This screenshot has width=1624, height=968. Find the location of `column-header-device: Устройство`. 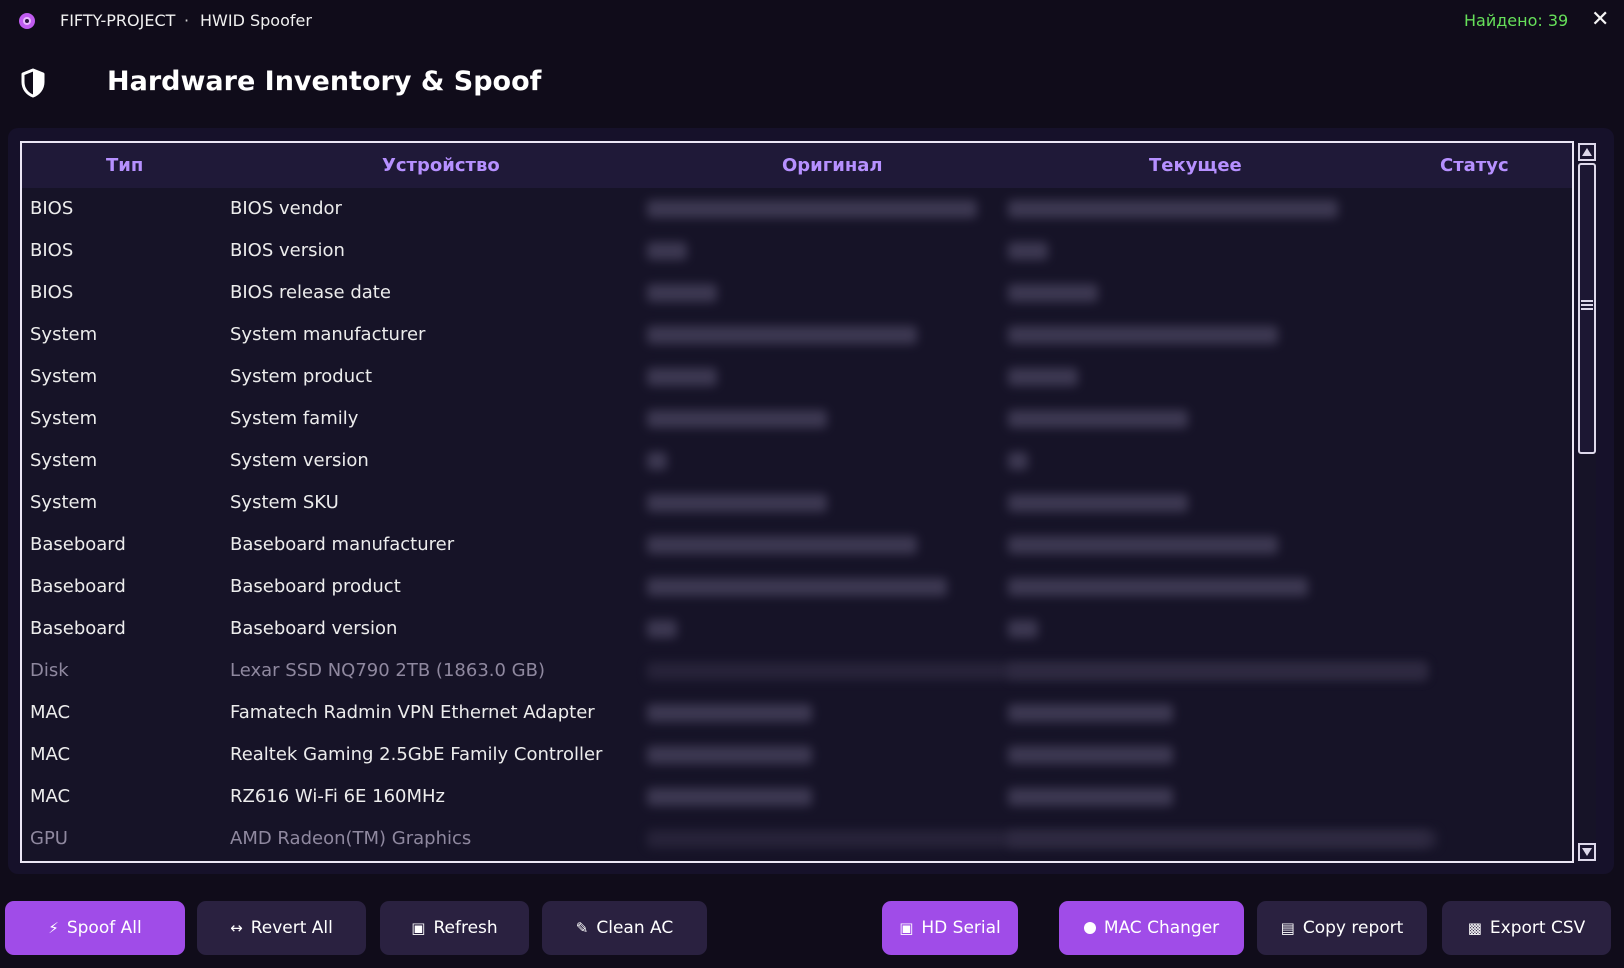

column-header-device: Устройство is located at coordinates (441, 165).